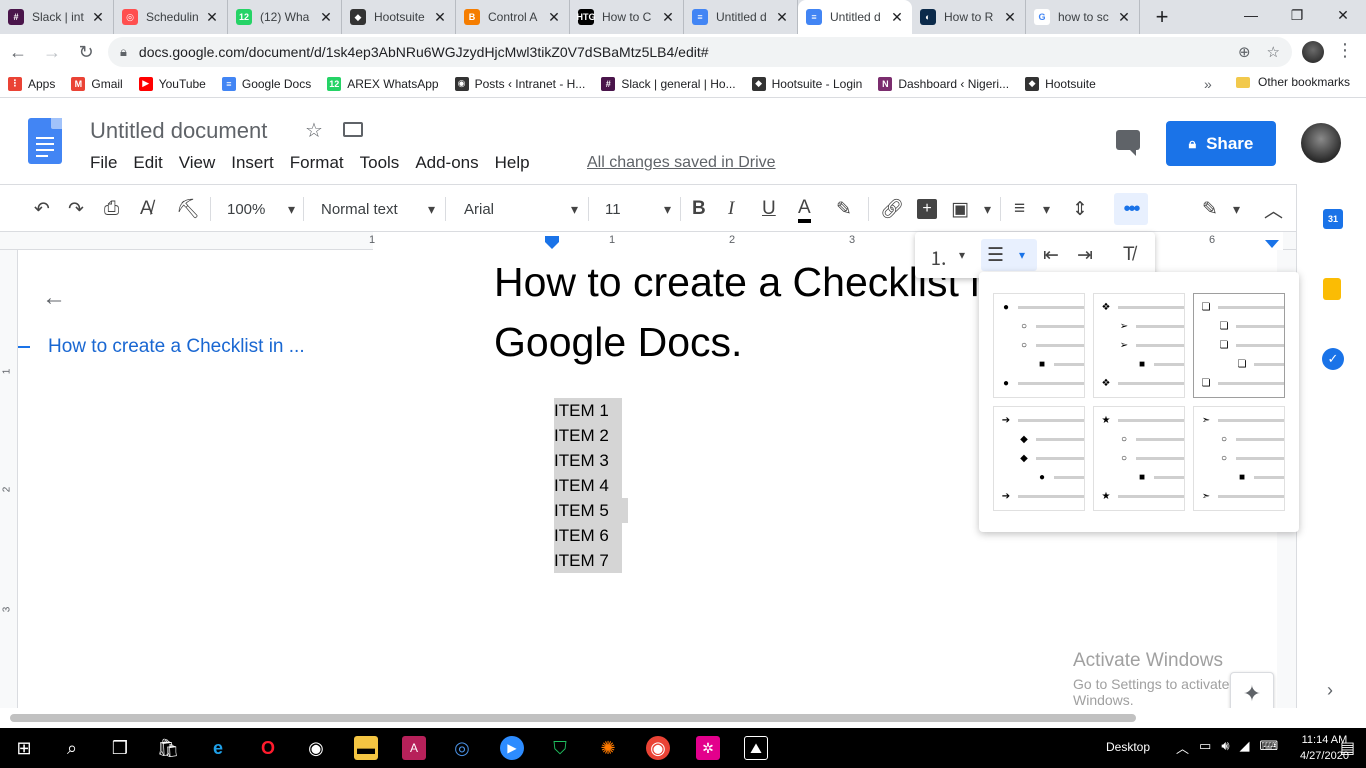  Describe the element at coordinates (54, 298) in the screenshot. I see `close-outline-icon: ←` at that location.